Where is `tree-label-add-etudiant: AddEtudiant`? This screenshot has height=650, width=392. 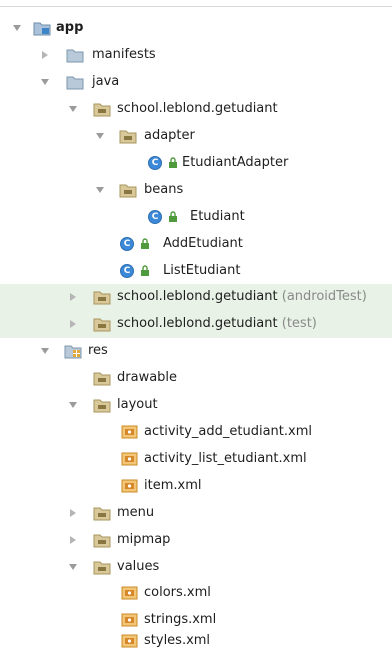 tree-label-add-etudiant: AddEtudiant is located at coordinates (203, 243).